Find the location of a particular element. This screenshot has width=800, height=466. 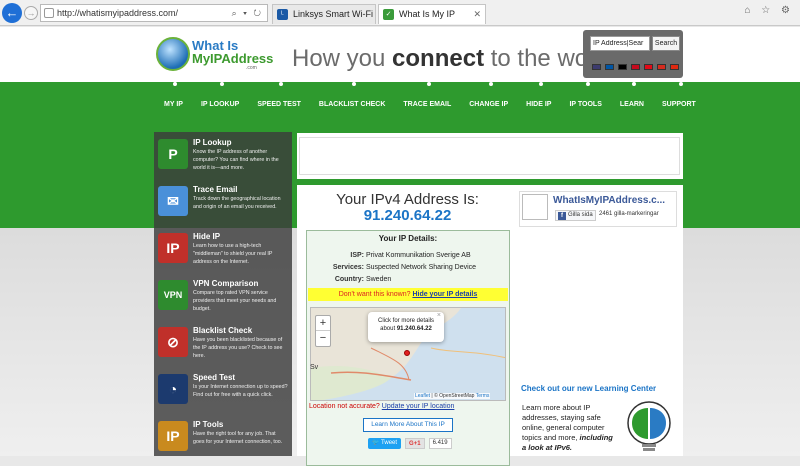

ad-banner is located at coordinates (489, 156).